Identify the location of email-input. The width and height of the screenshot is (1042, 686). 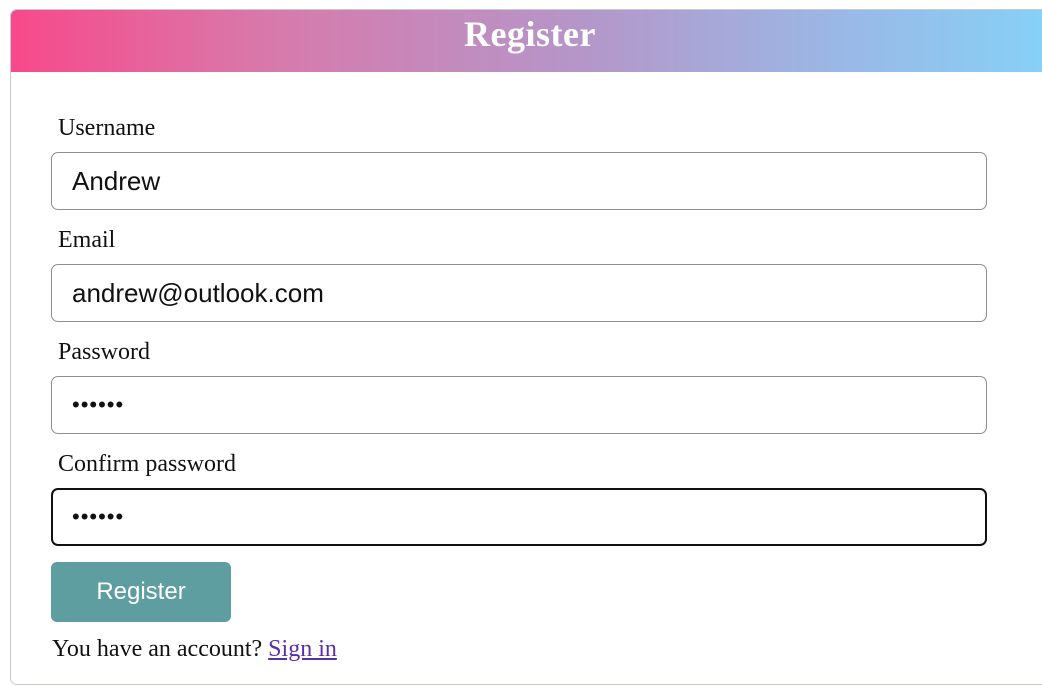
(519, 293).